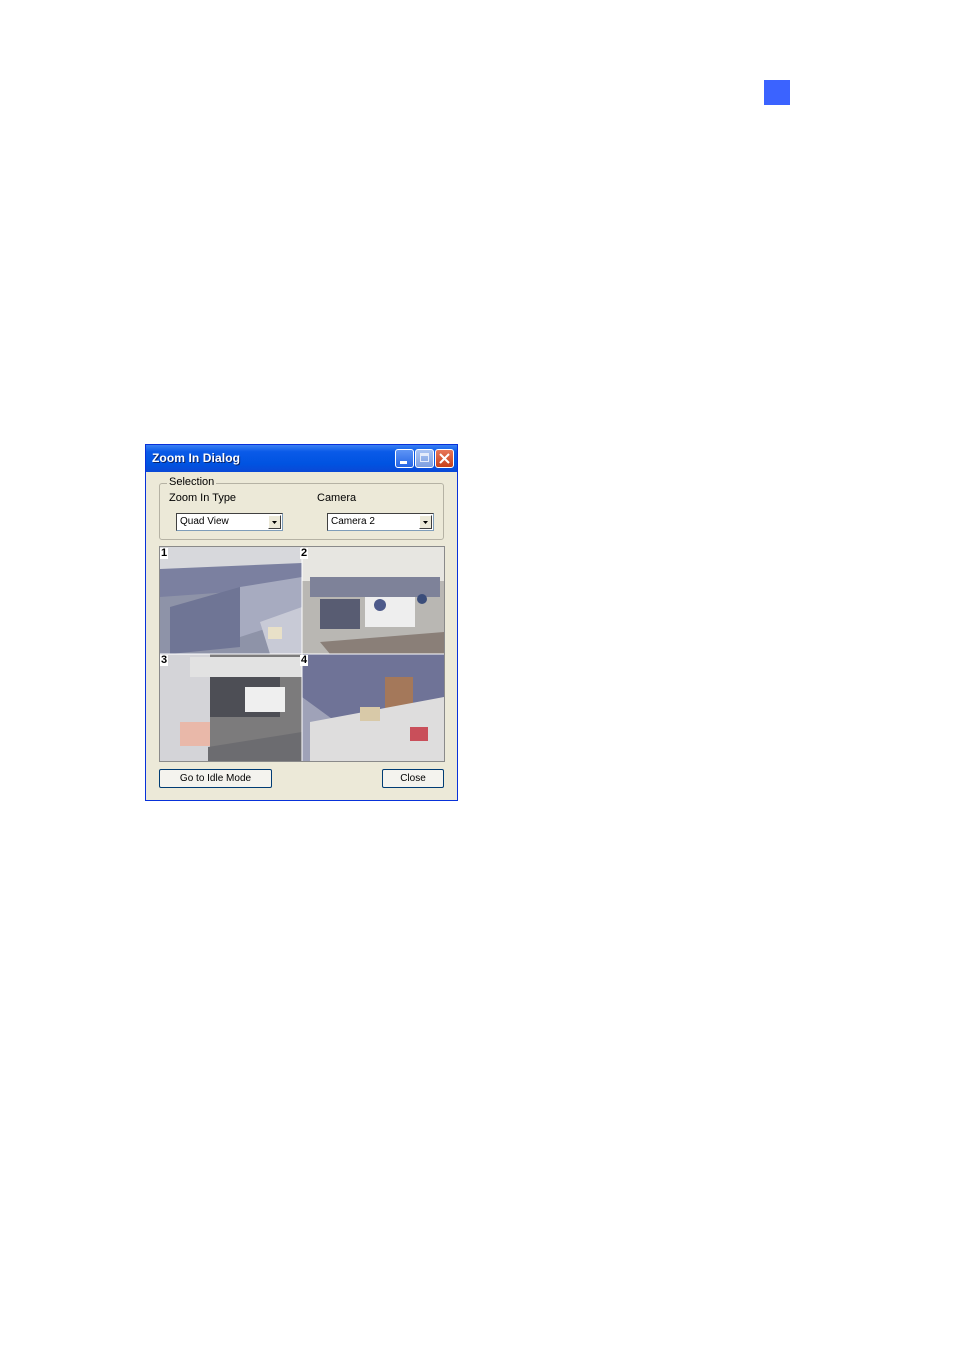 This screenshot has width=954, height=1350. Describe the element at coordinates (204, 521) in the screenshot. I see `zoom-in-type-value: Quad View` at that location.